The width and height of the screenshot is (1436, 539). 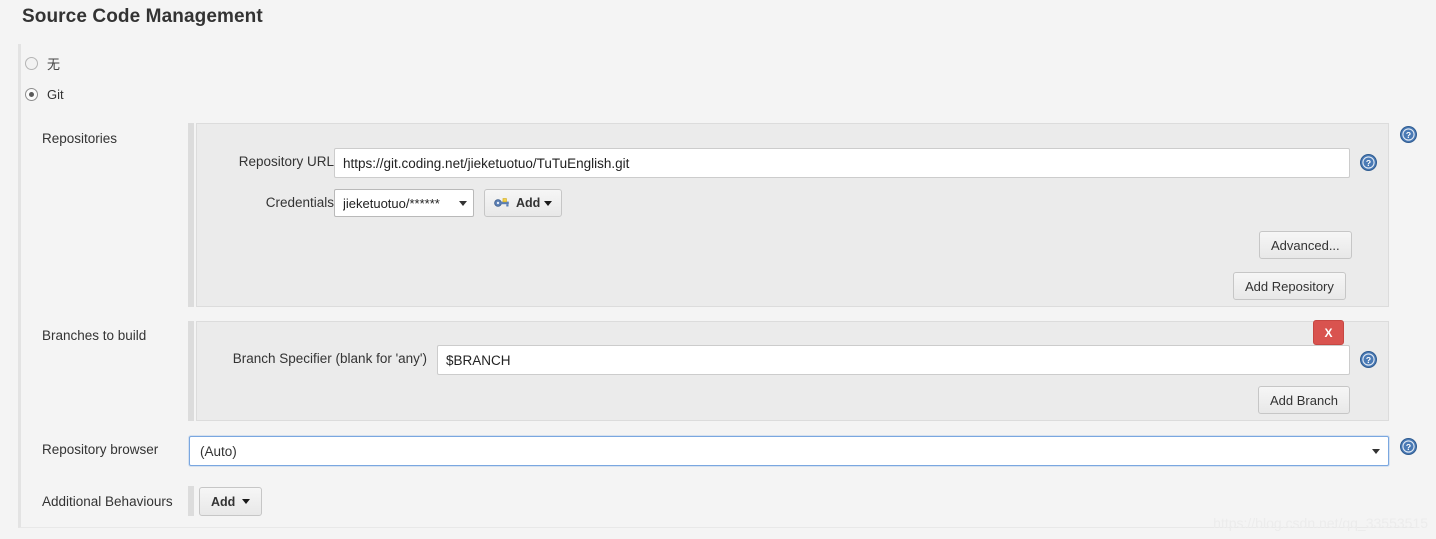 I want to click on help-icon-repositories: ?, so click(x=1408, y=134).